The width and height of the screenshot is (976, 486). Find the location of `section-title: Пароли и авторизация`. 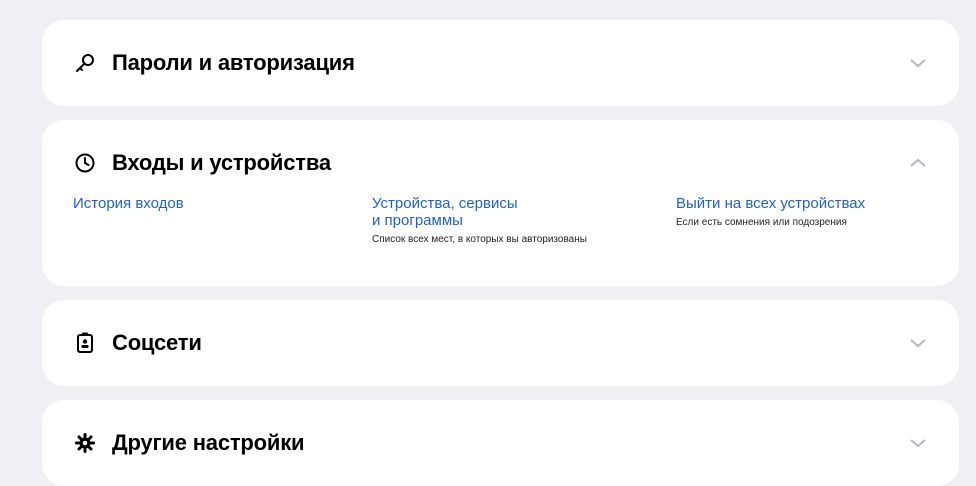

section-title: Пароли и авторизация is located at coordinates (233, 62).